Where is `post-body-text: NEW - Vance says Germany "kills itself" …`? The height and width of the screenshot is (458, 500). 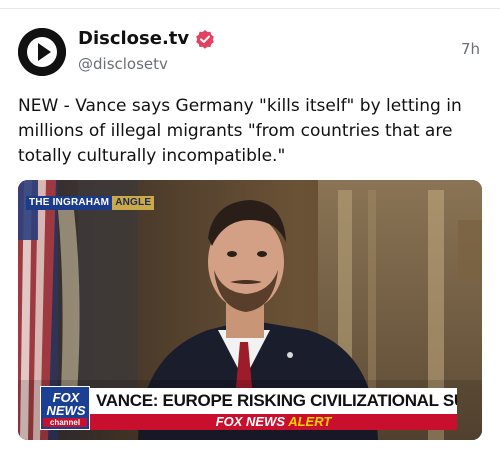 post-body-text: NEW - Vance says Germany "kills itself" … is located at coordinates (240, 131).